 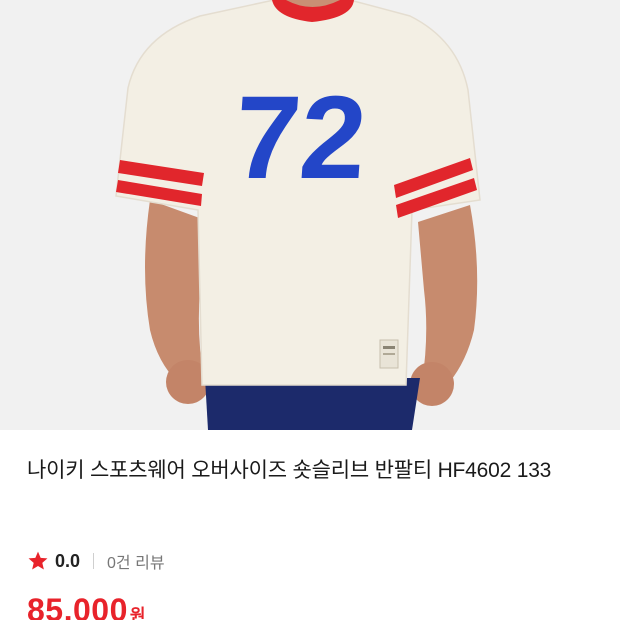 I want to click on jersey-number: 72, so click(x=300, y=138).